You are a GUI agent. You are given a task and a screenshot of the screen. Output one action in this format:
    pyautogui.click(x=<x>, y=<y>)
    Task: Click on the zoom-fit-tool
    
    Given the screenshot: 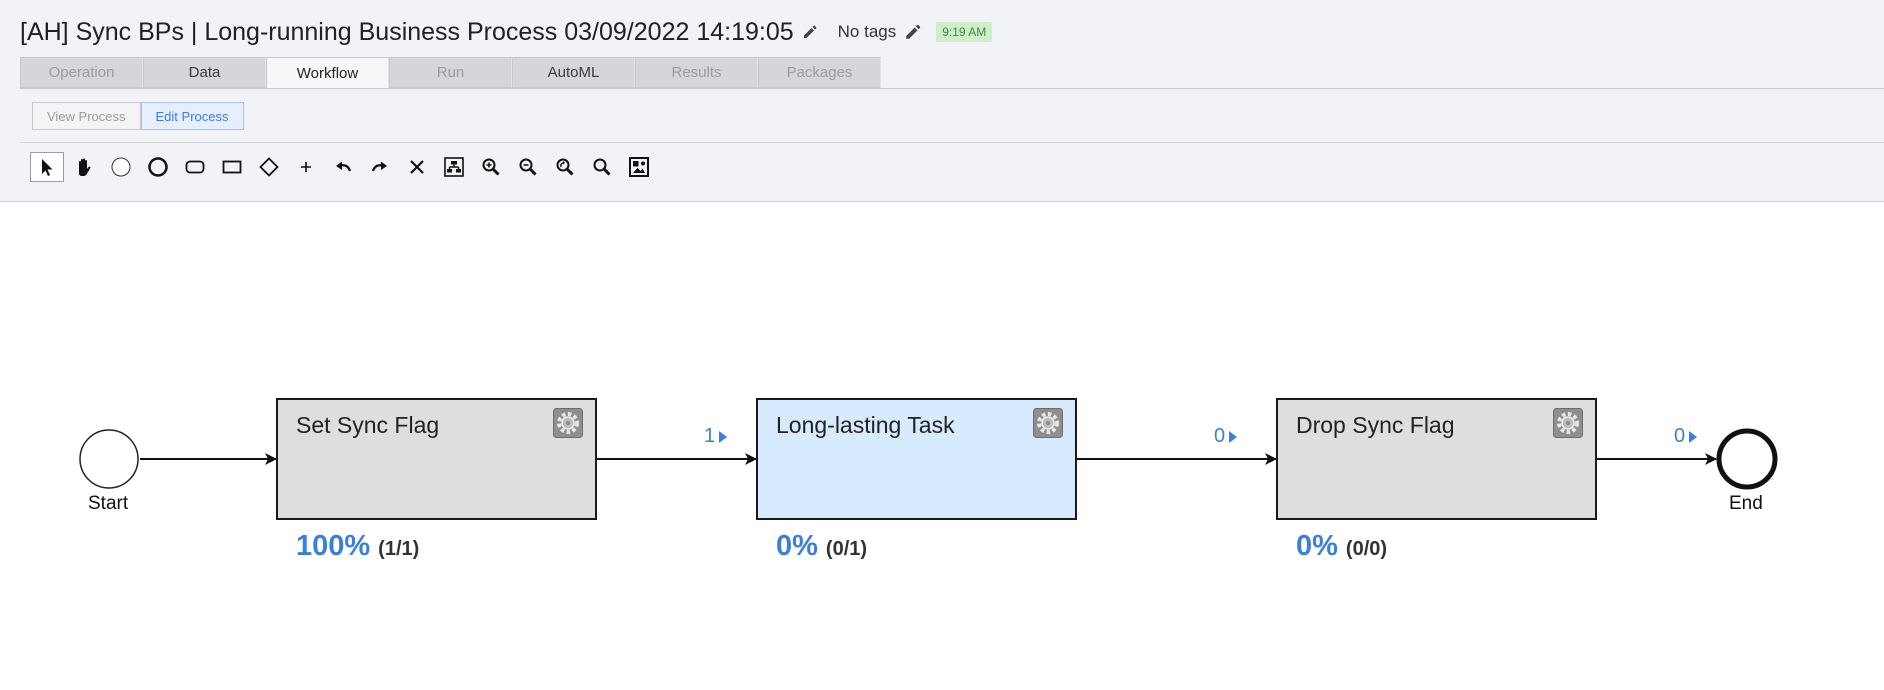 What is the action you would take?
    pyautogui.click(x=602, y=167)
    